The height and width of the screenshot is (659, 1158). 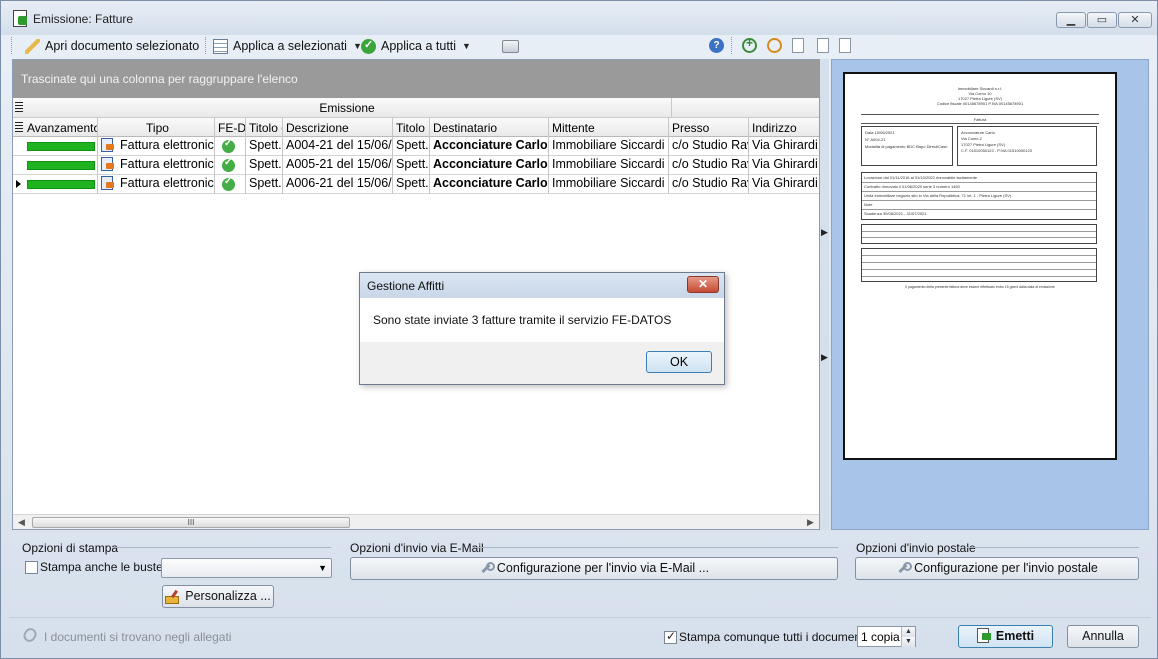 What do you see at coordinates (246, 568) in the screenshot?
I see `envelope-format-select: ▼` at bounding box center [246, 568].